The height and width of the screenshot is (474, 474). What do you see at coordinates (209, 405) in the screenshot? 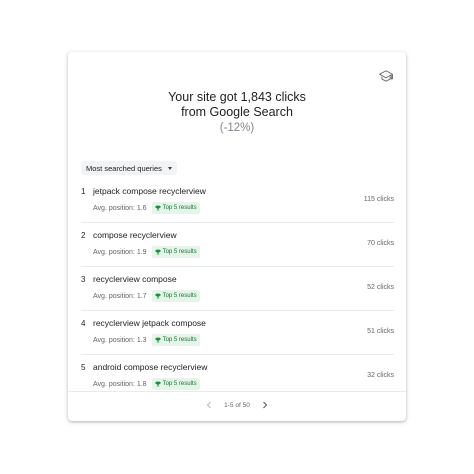
I see `chevron-left-icon` at bounding box center [209, 405].